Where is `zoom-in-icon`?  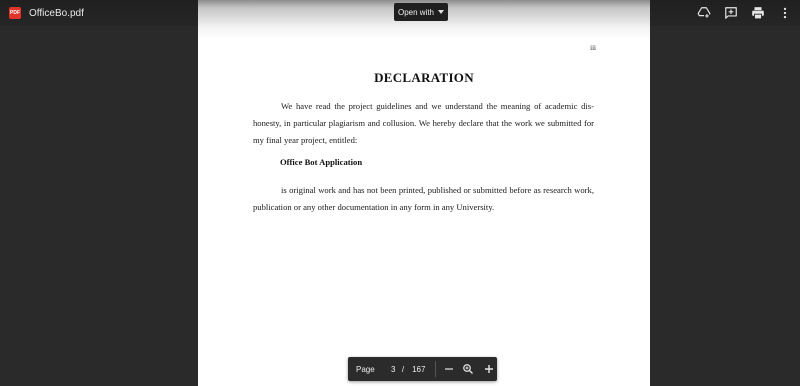
zoom-in-icon is located at coordinates (488, 369).